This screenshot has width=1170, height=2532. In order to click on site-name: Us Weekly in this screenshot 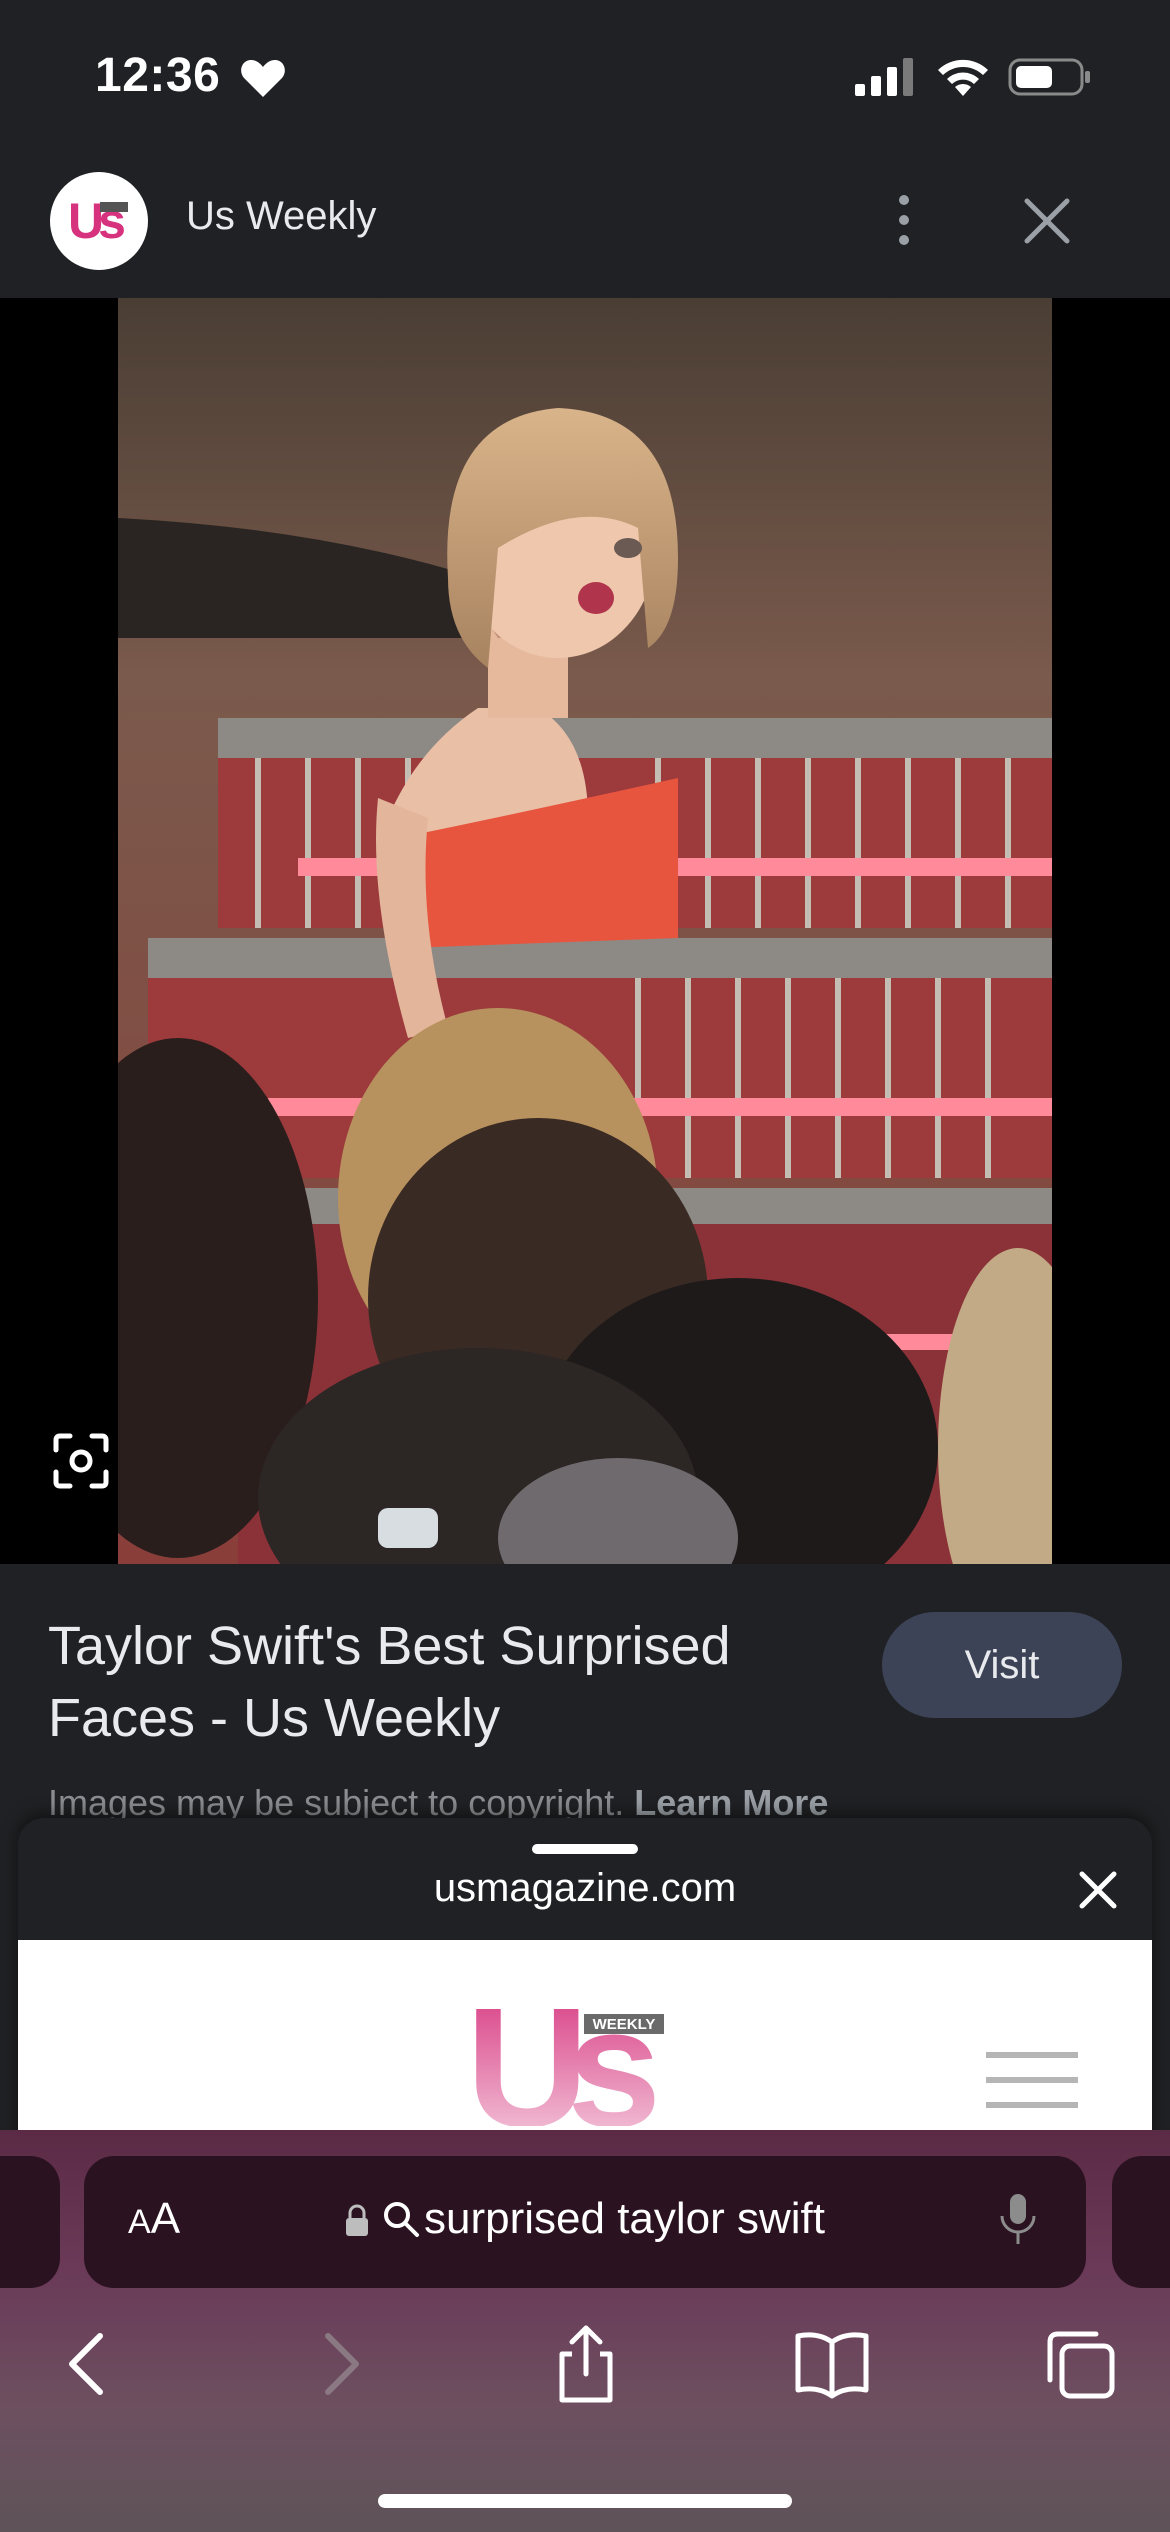, I will do `click(281, 216)`.